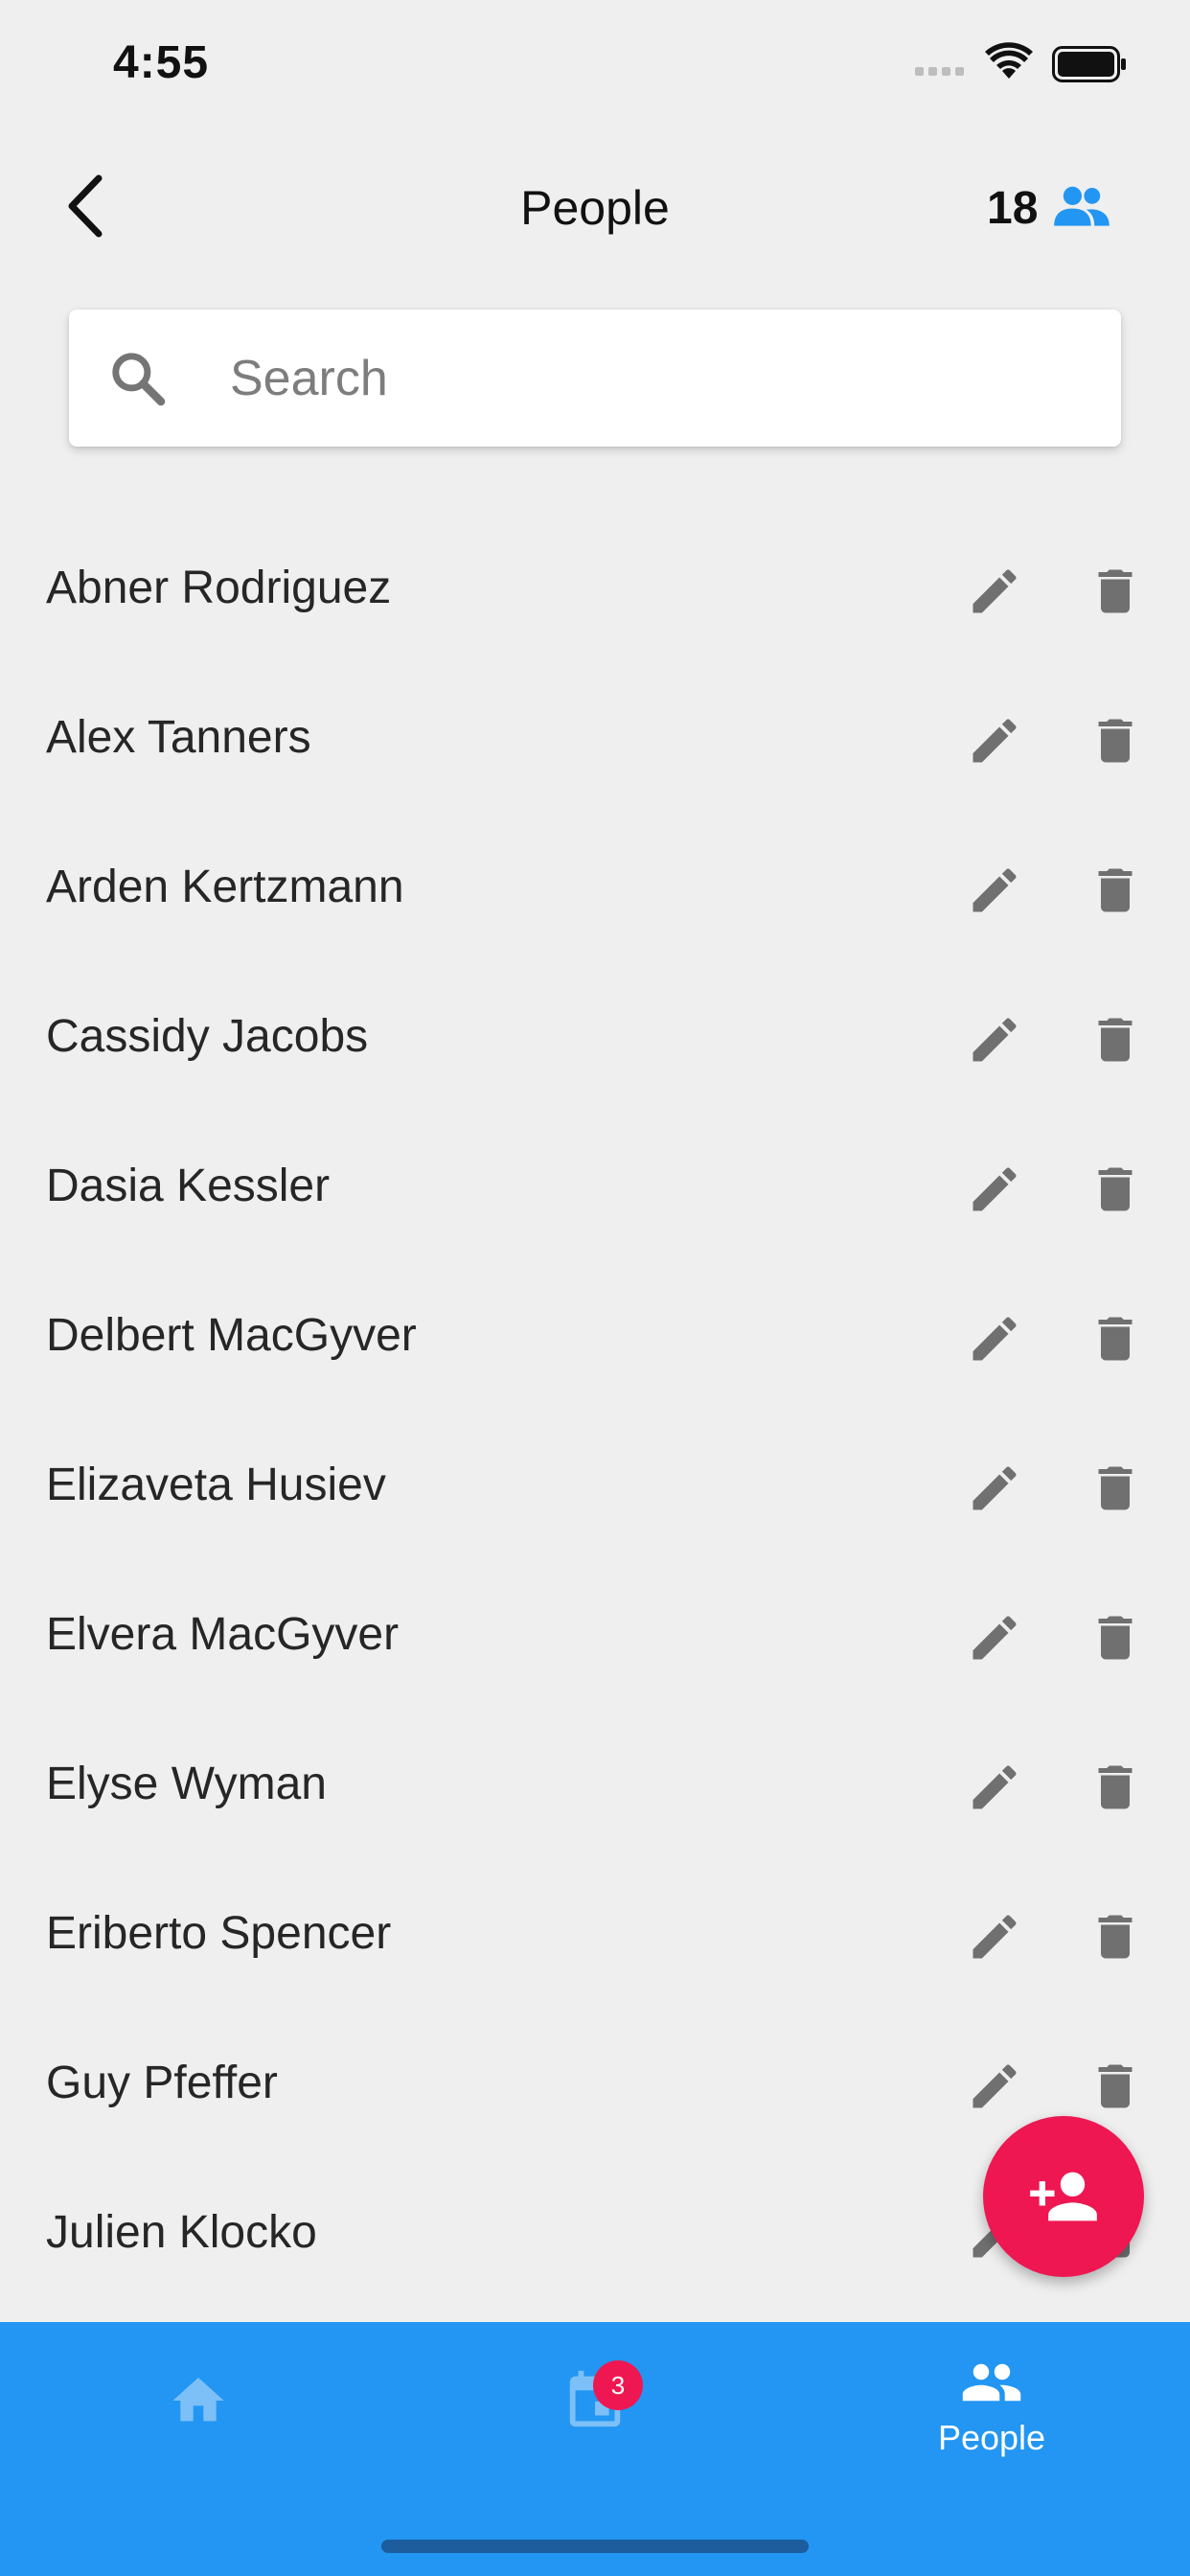  I want to click on status-time: 4:55, so click(162, 63).